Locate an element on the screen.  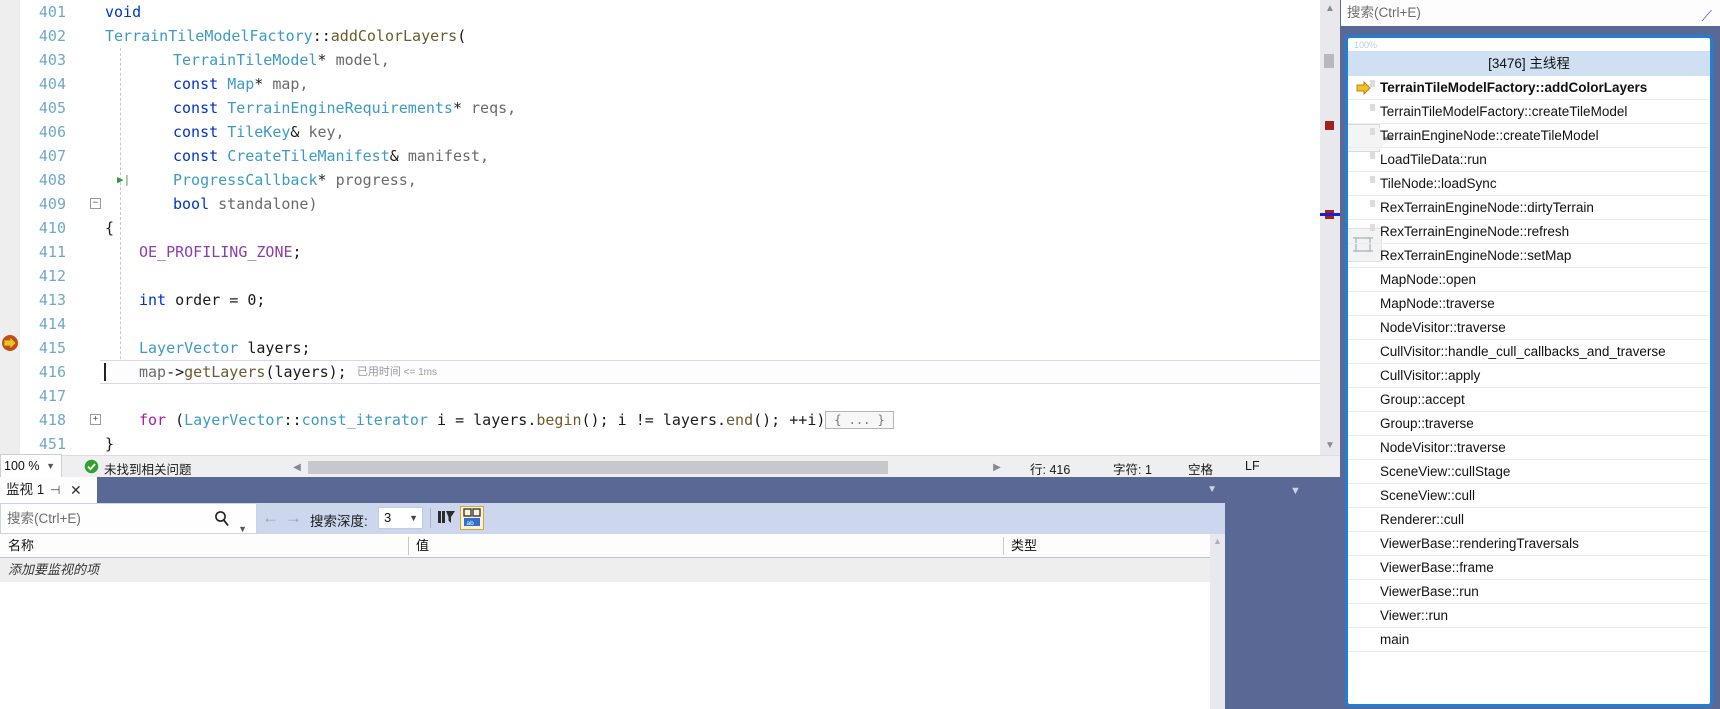
filter-pin-icon is located at coordinates (446, 518).